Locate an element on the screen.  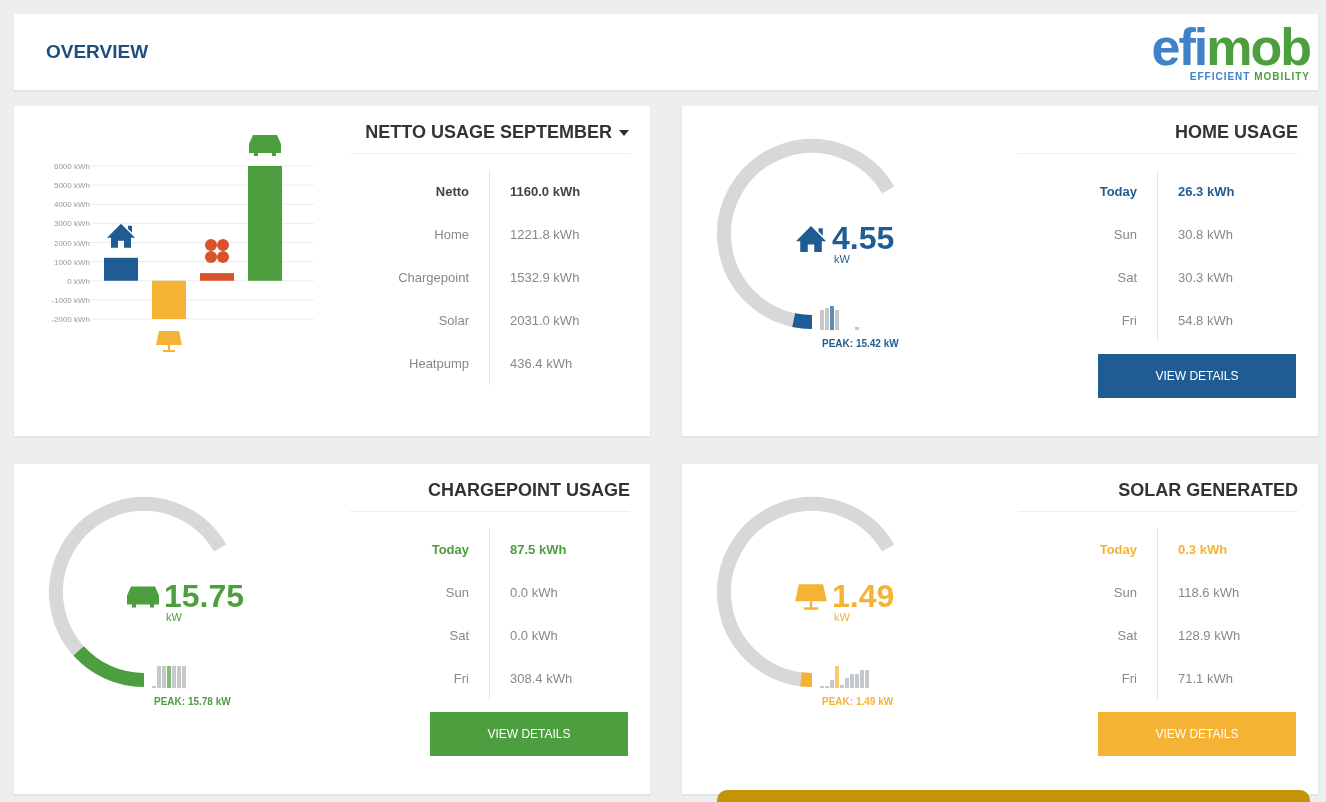
row-value: 0.3 kWh is located at coordinates (1202, 549).